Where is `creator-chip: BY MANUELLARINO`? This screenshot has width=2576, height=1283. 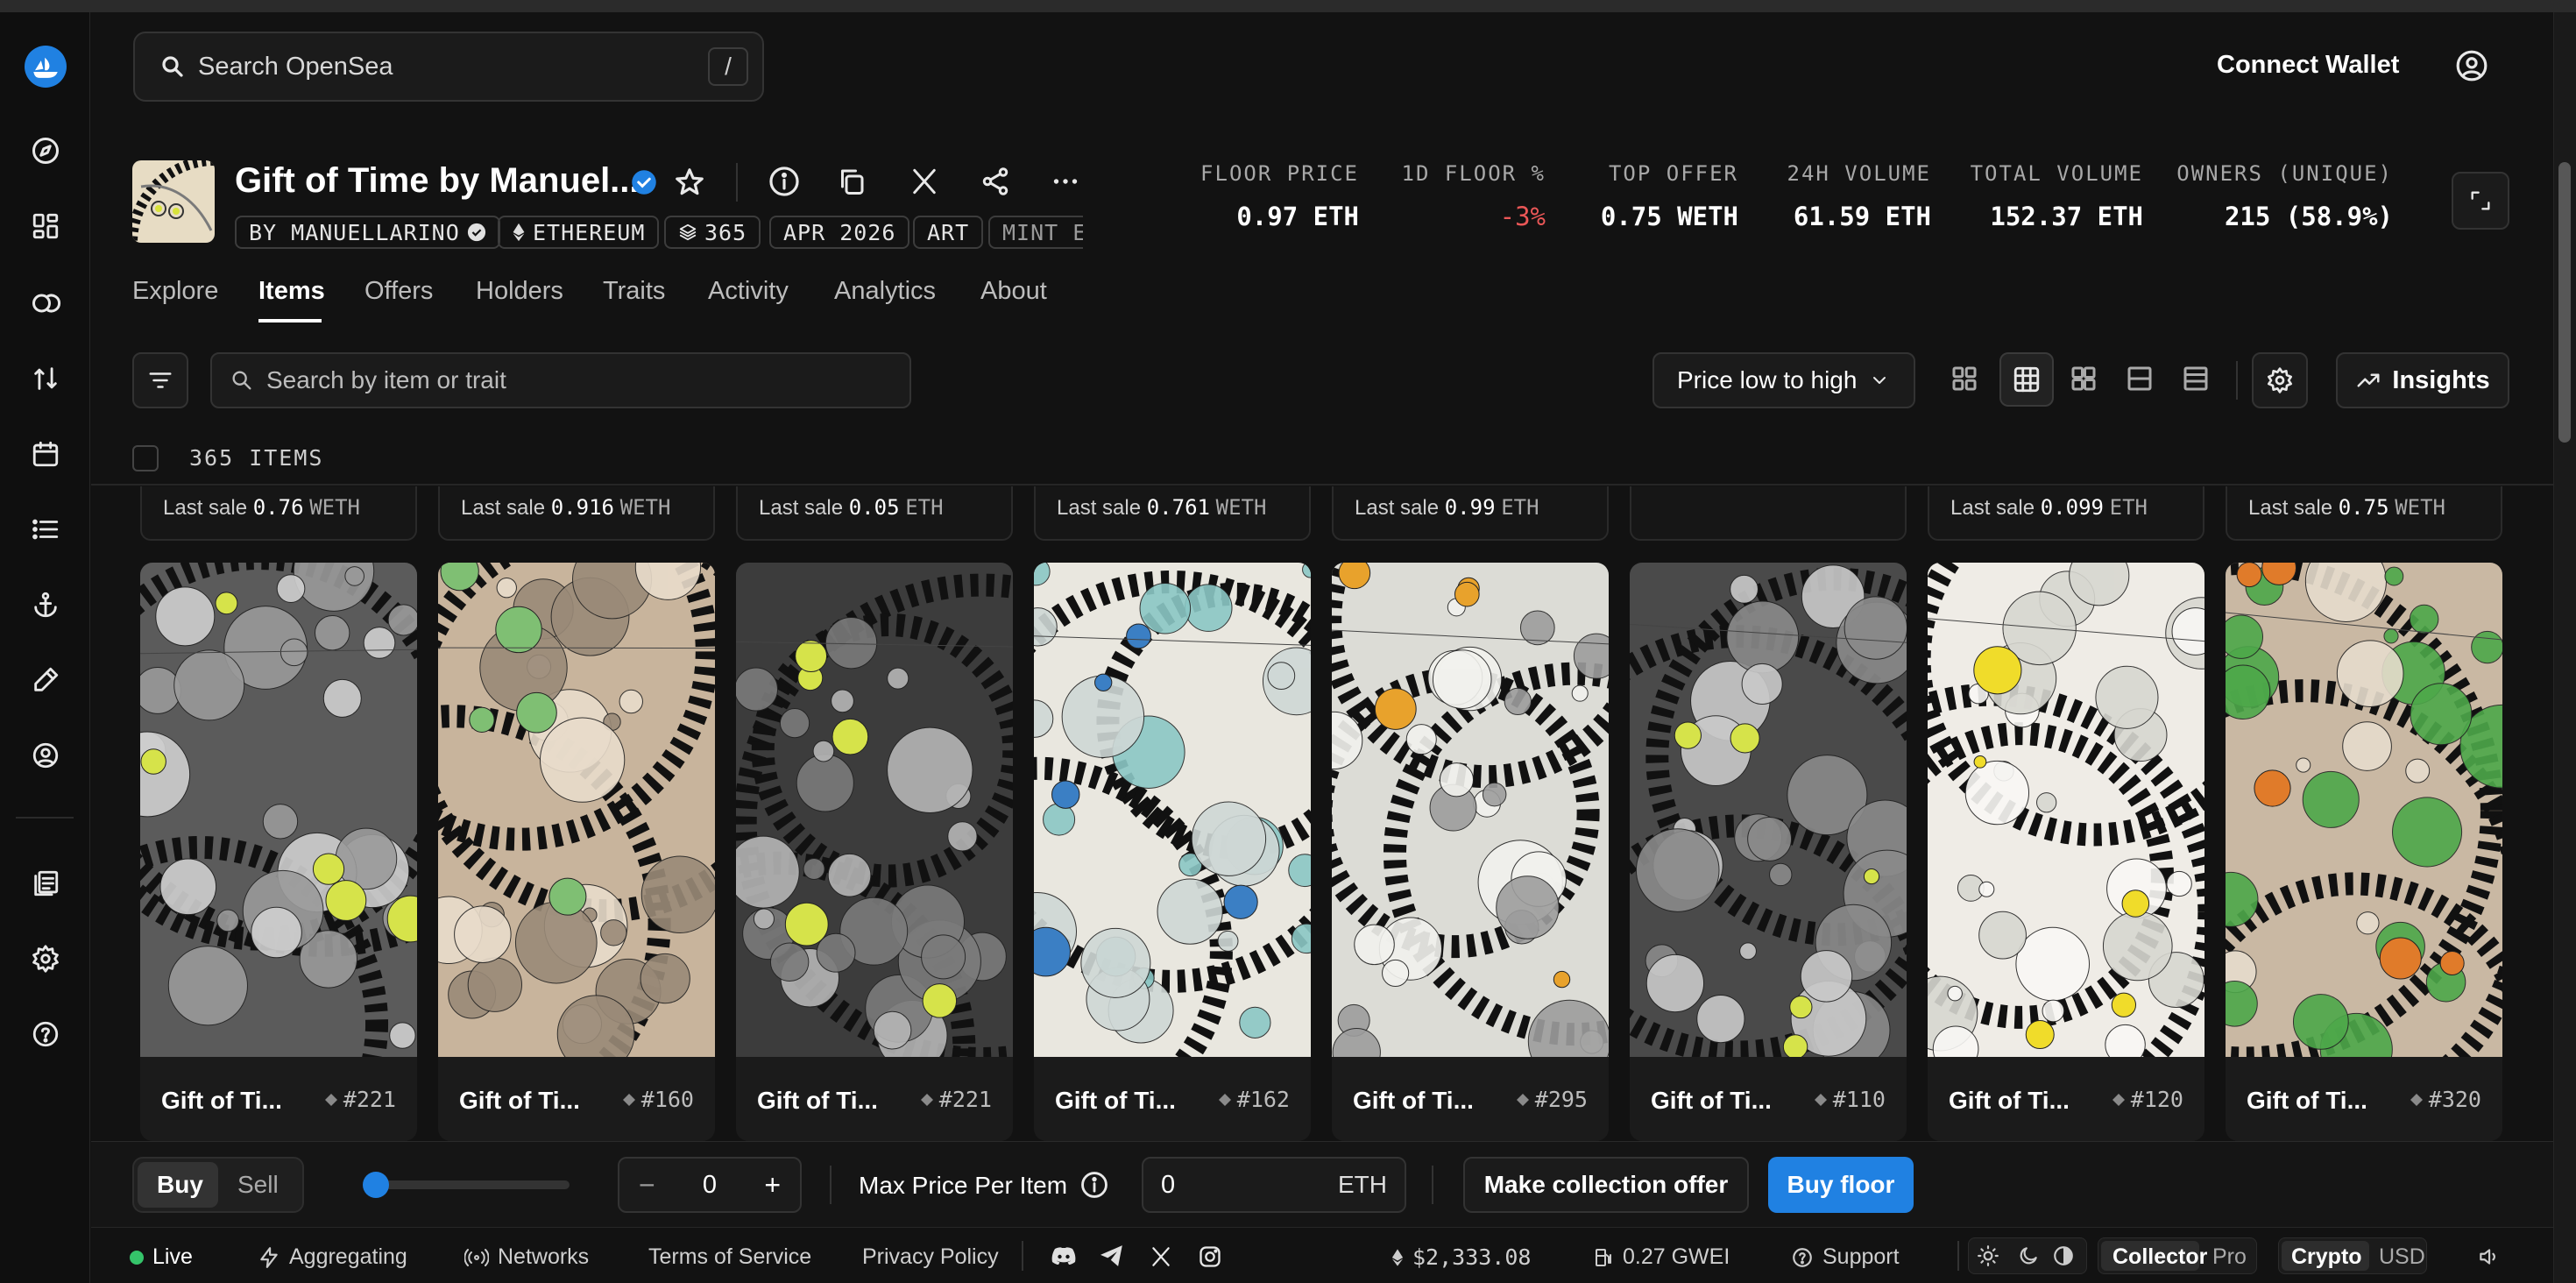
creator-chip: BY MANUELLARINO is located at coordinates (367, 232).